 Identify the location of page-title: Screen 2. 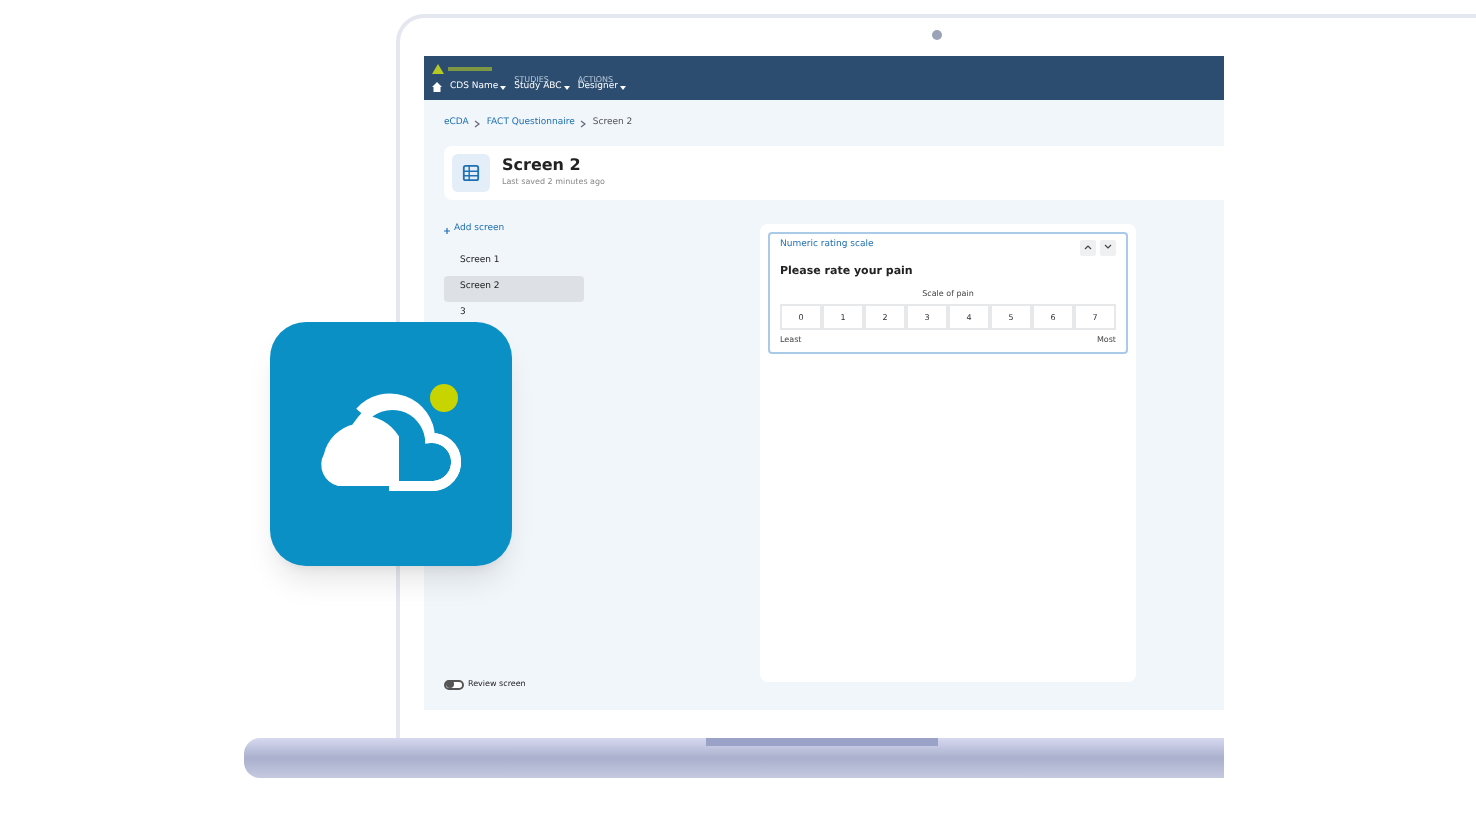
(542, 166).